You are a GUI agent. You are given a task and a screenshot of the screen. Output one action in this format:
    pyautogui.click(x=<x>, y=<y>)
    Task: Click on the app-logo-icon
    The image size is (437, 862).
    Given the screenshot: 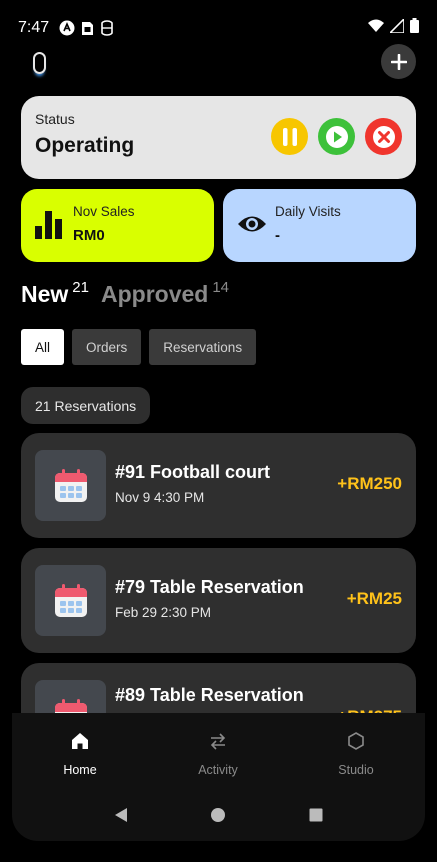 What is the action you would take?
    pyautogui.click(x=39, y=63)
    